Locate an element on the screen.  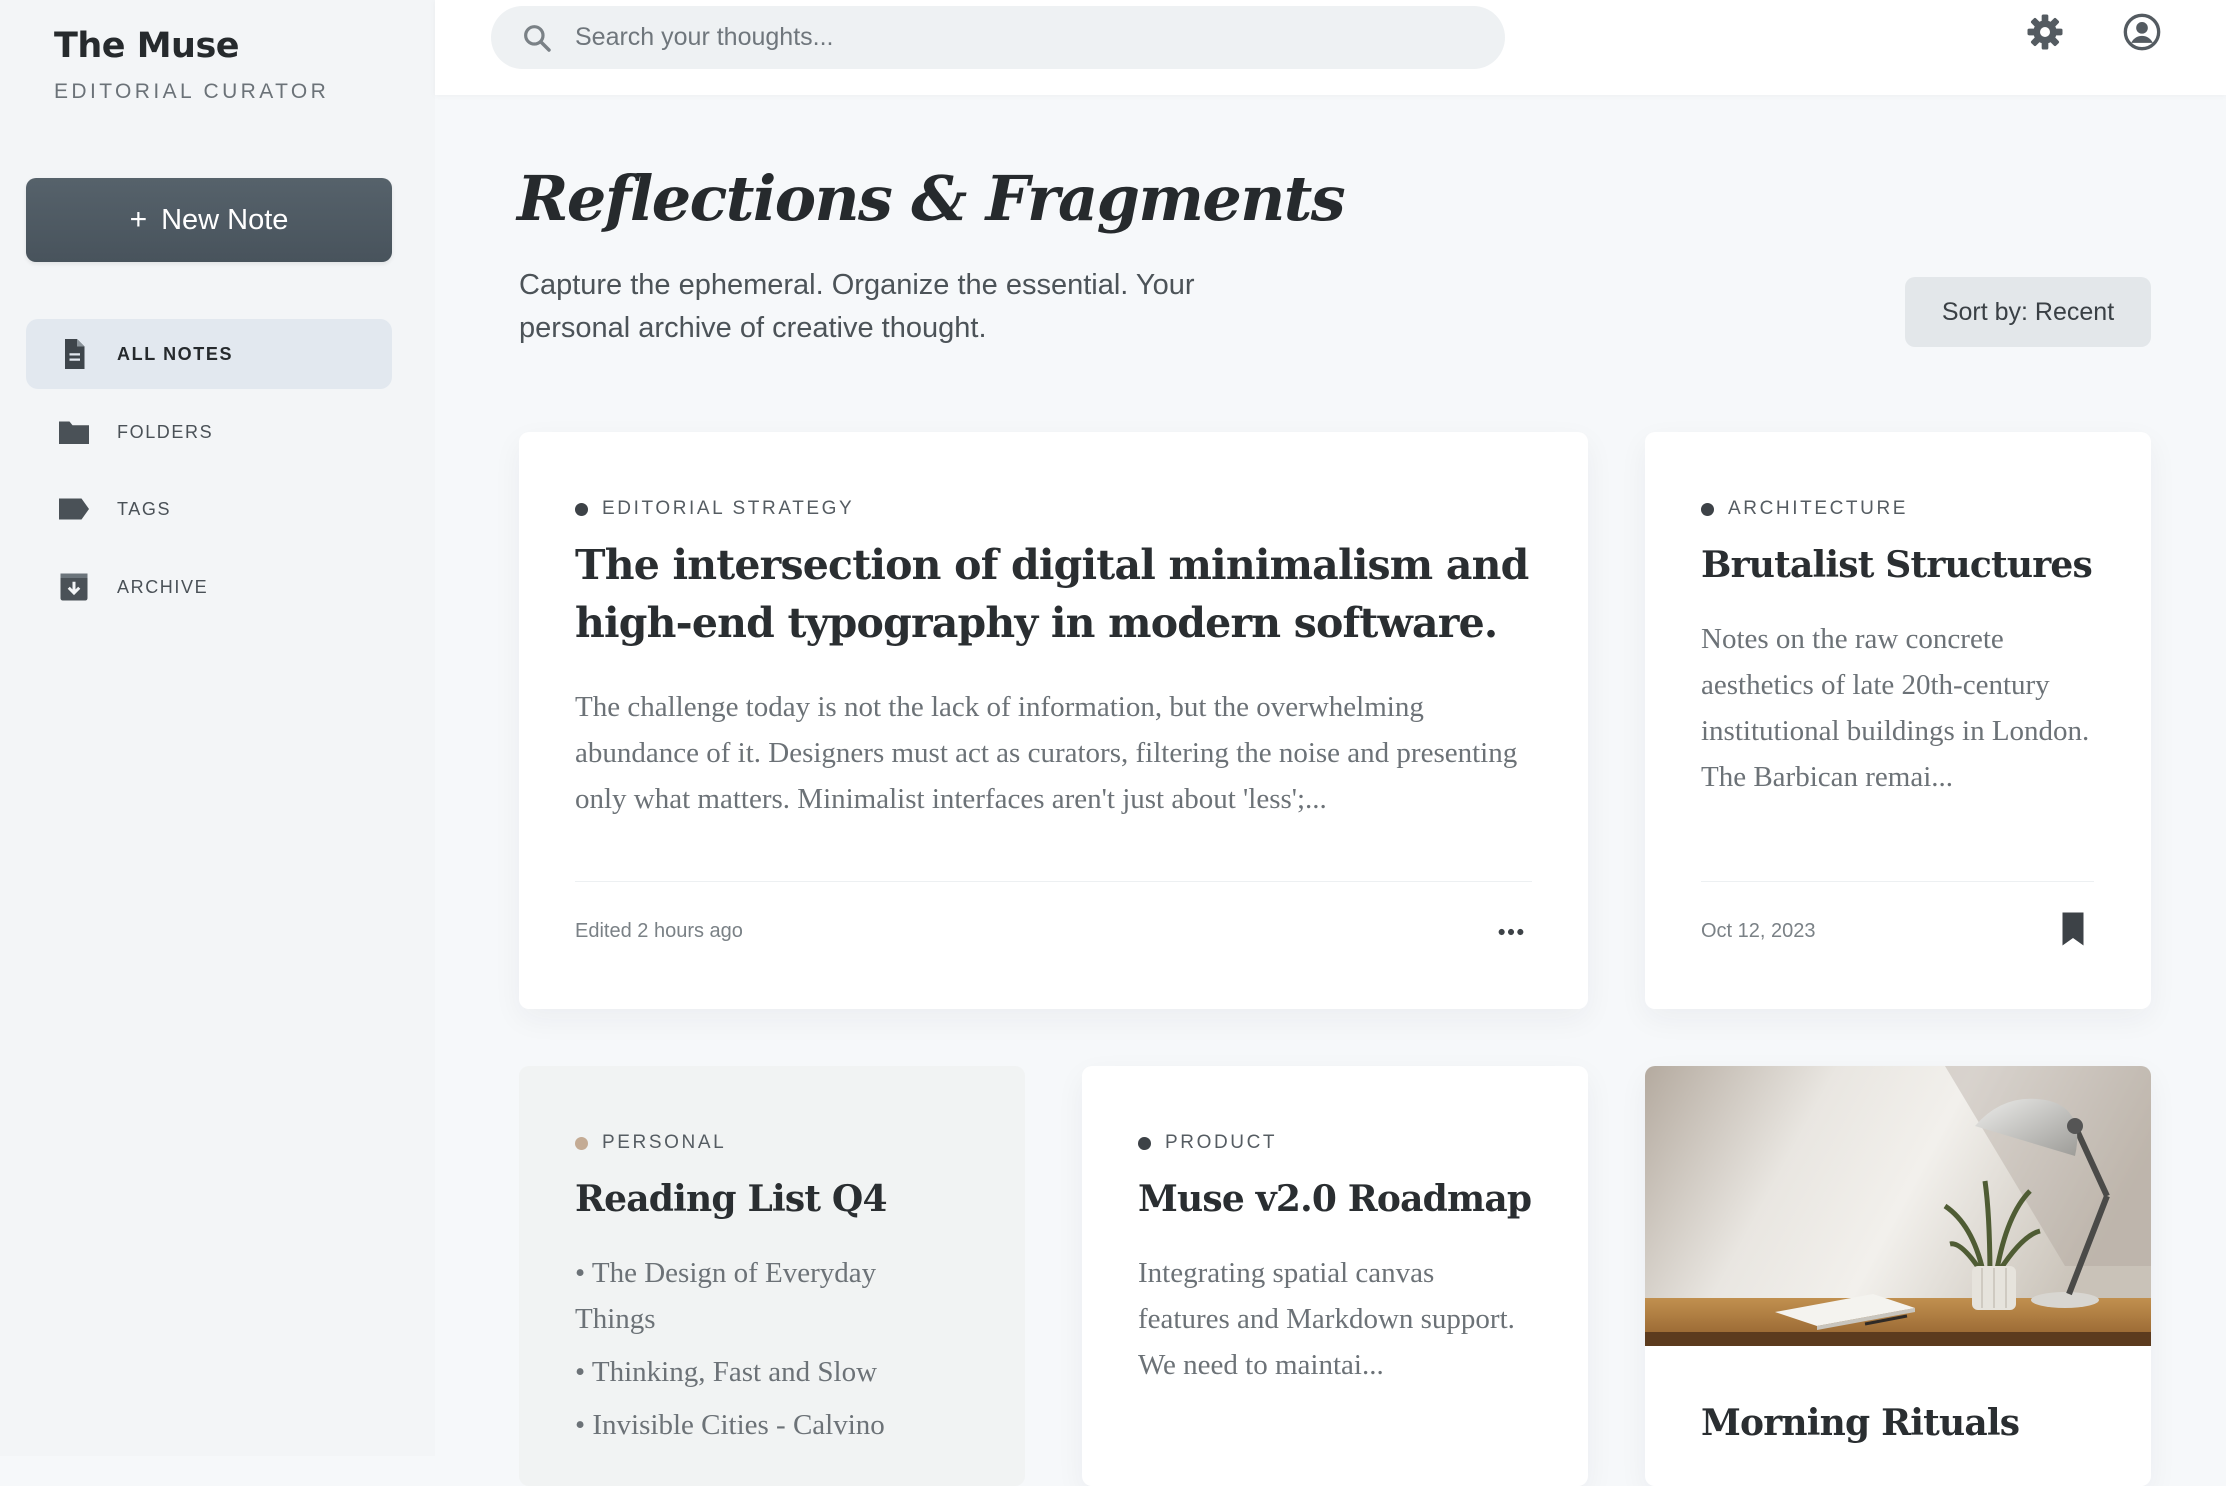
archive-icon is located at coordinates (74, 587).